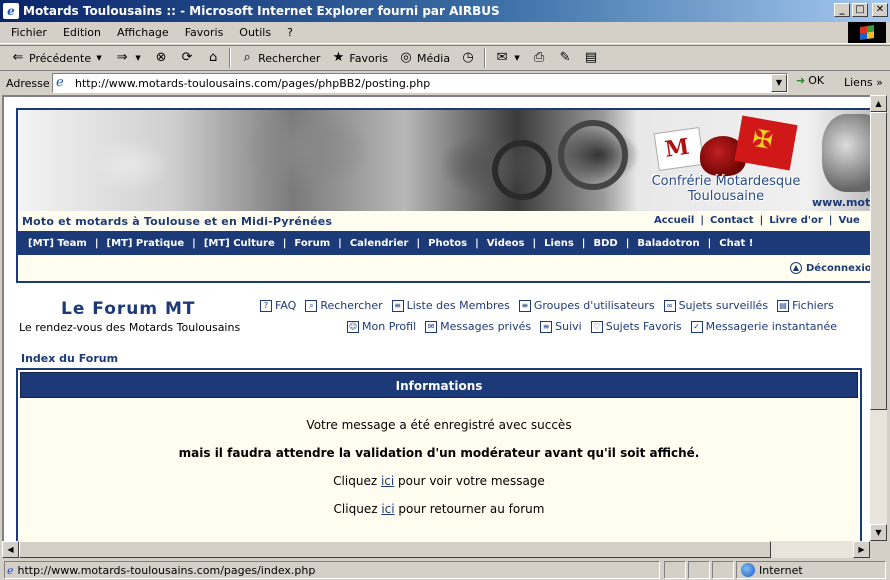 This screenshot has height=580, width=890. I want to click on forward-button: ⇒ ▼, so click(128, 58).